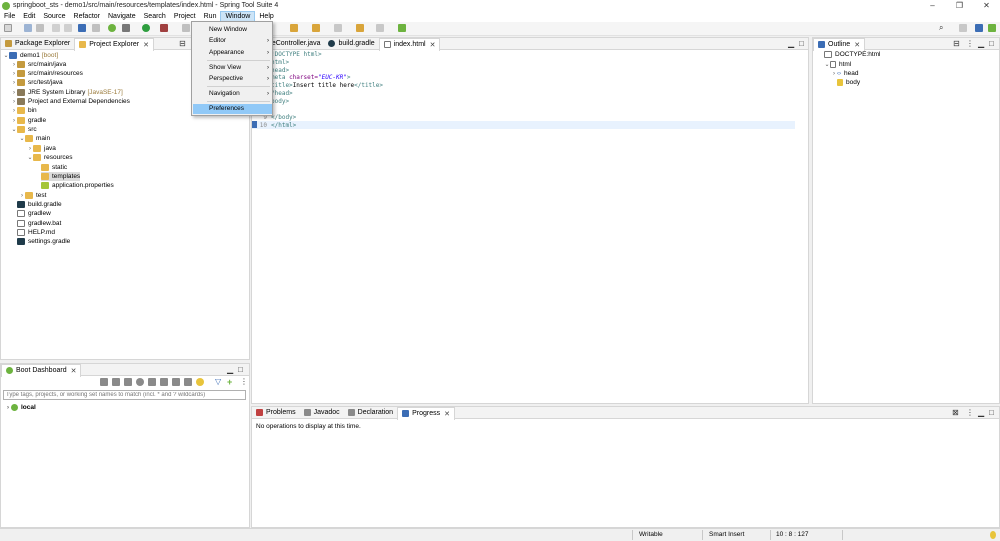  What do you see at coordinates (8, 28) in the screenshot?
I see `new-icon` at bounding box center [8, 28].